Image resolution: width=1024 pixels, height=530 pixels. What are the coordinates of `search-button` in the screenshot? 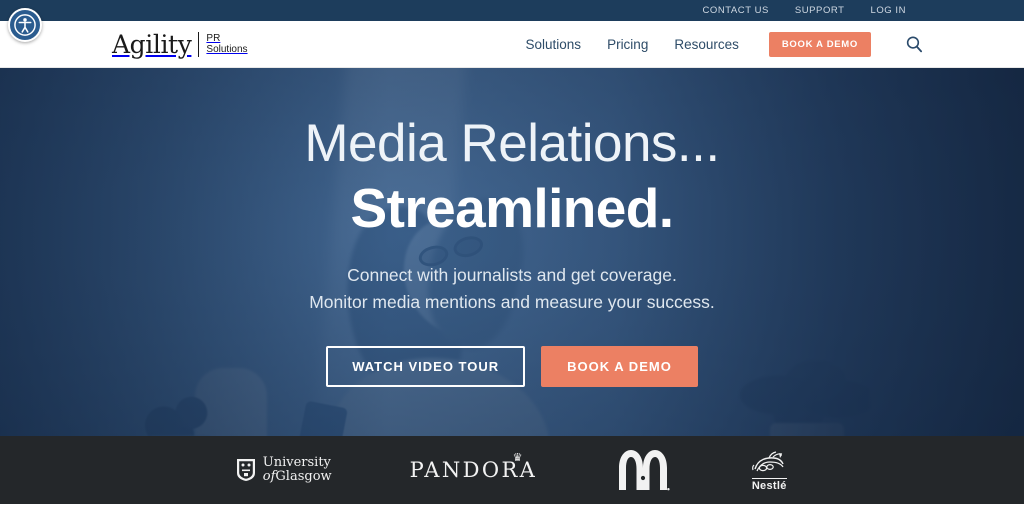 It's located at (914, 44).